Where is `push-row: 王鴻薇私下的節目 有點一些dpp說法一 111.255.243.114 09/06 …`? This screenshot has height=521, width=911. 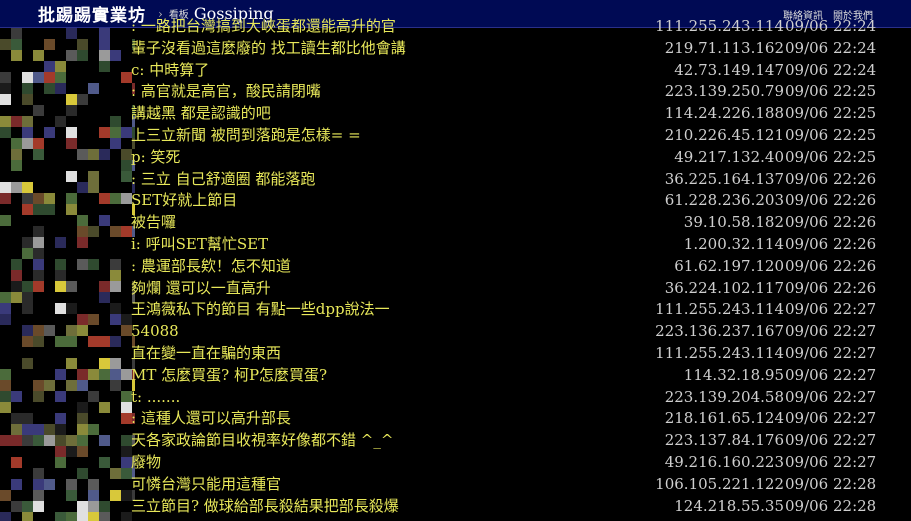
push-row: 王鴻薇私下的節目 有點一些dpp說法一 111.255.243.114 09/06 … is located at coordinates (455, 310).